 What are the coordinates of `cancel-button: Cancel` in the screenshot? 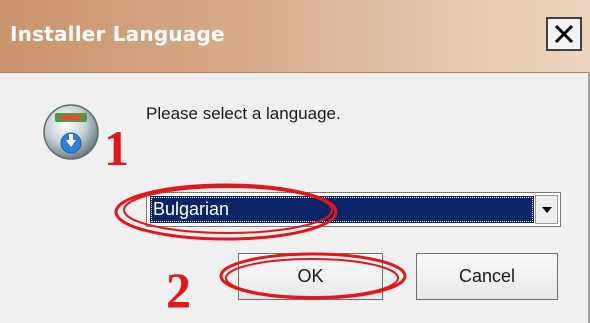 It's located at (487, 276).